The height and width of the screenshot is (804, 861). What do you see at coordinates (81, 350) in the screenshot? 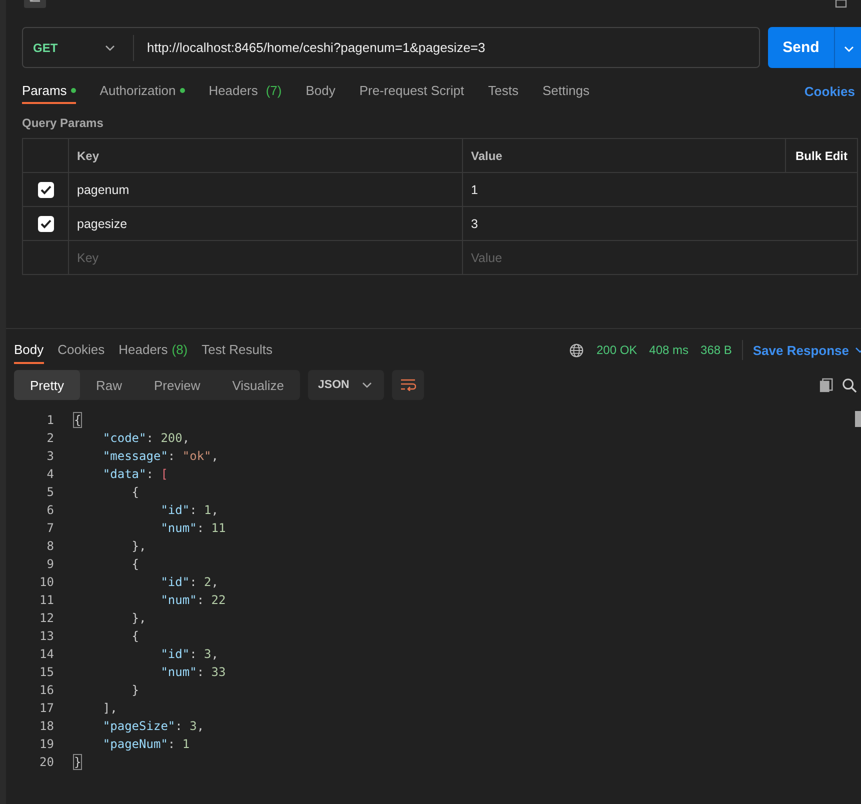
I see `response-tab: Cookies` at bounding box center [81, 350].